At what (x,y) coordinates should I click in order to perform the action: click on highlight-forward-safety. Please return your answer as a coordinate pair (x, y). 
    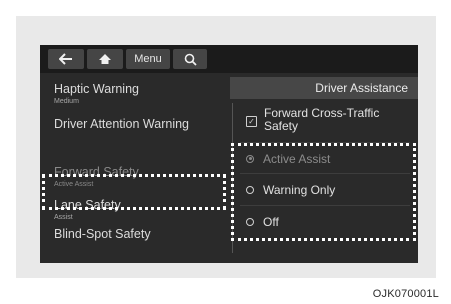
    Looking at the image, I should click on (134, 192).